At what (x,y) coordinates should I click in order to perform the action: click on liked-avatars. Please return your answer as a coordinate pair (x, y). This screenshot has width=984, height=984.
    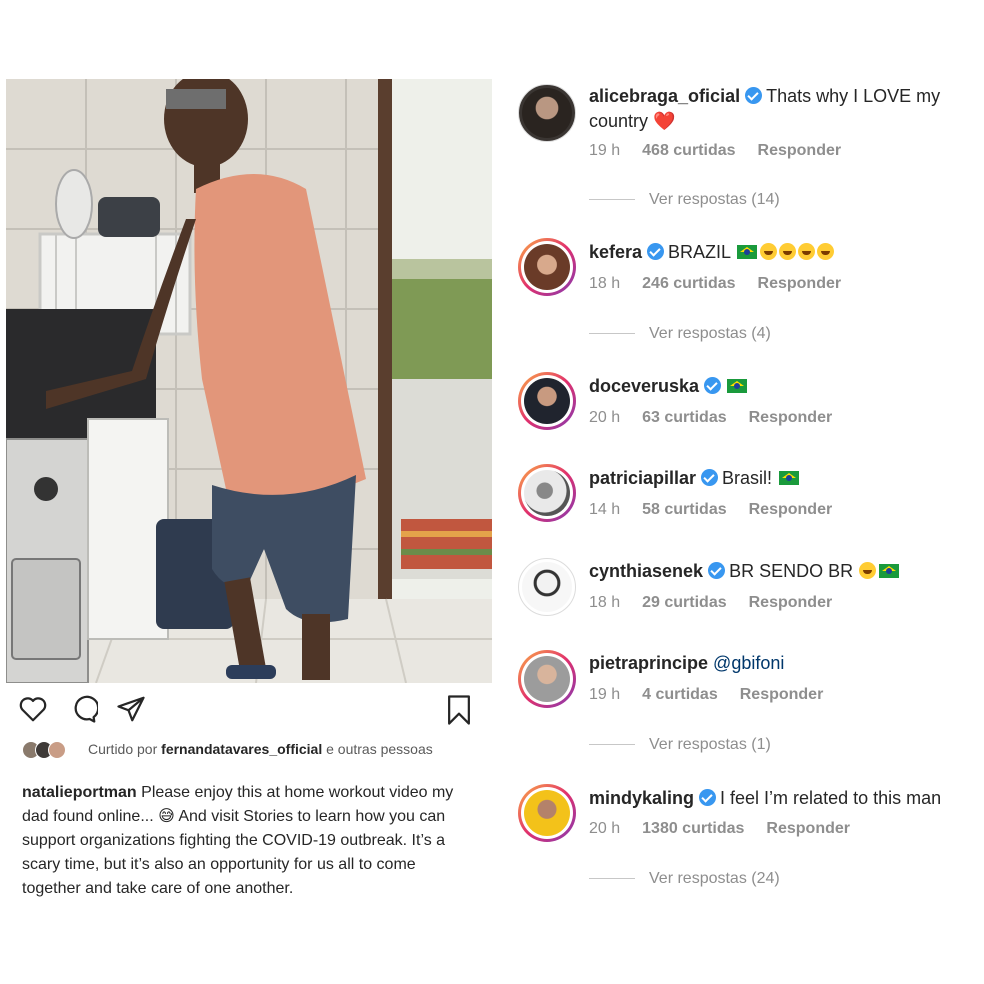
    Looking at the image, I should click on (51, 750).